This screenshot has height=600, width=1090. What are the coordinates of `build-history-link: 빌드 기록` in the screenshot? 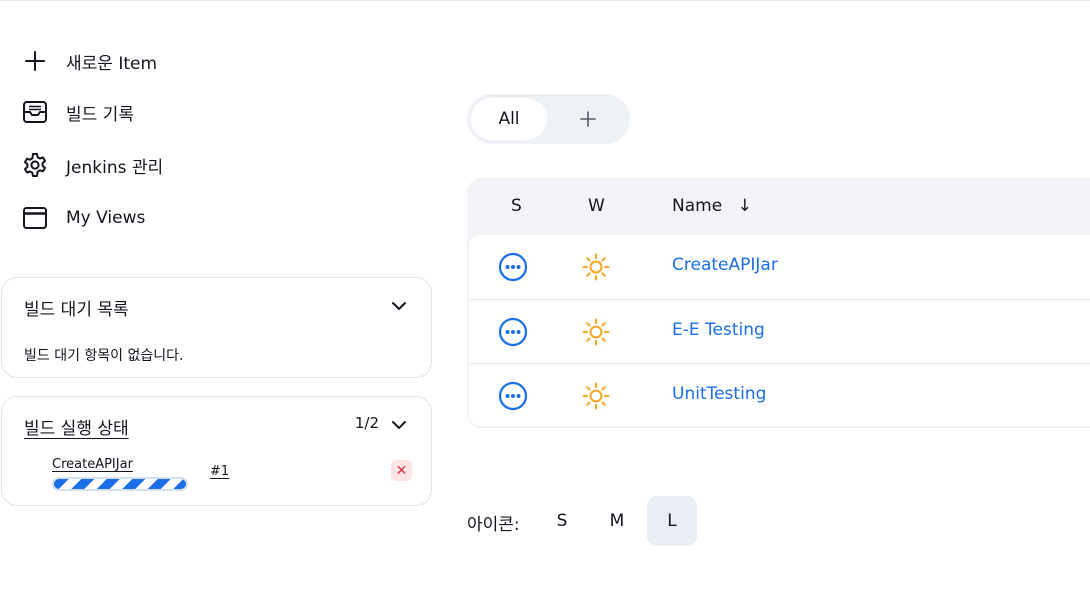 It's located at (77, 112).